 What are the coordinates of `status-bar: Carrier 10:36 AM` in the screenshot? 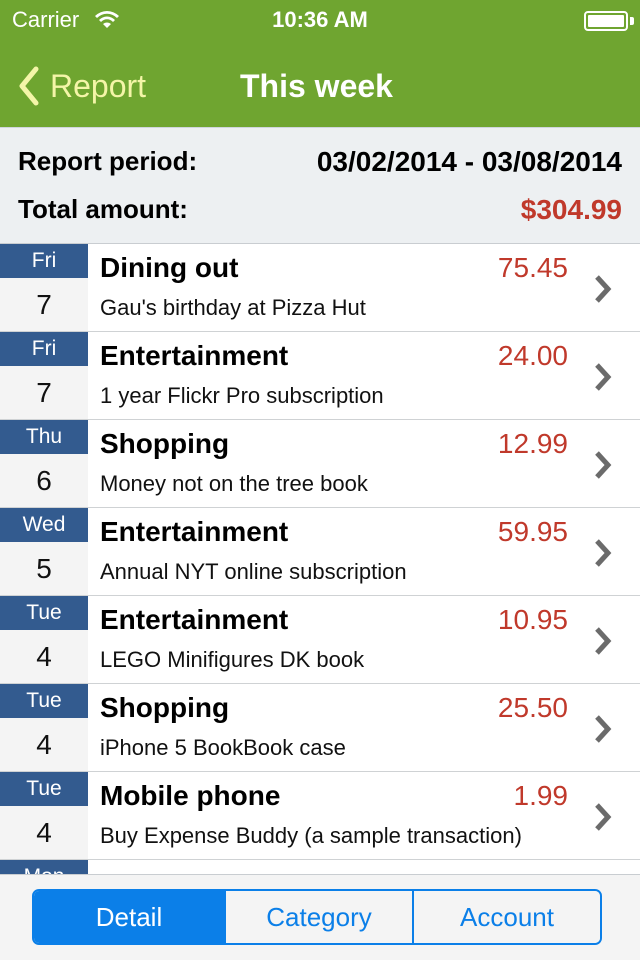 It's located at (320, 20).